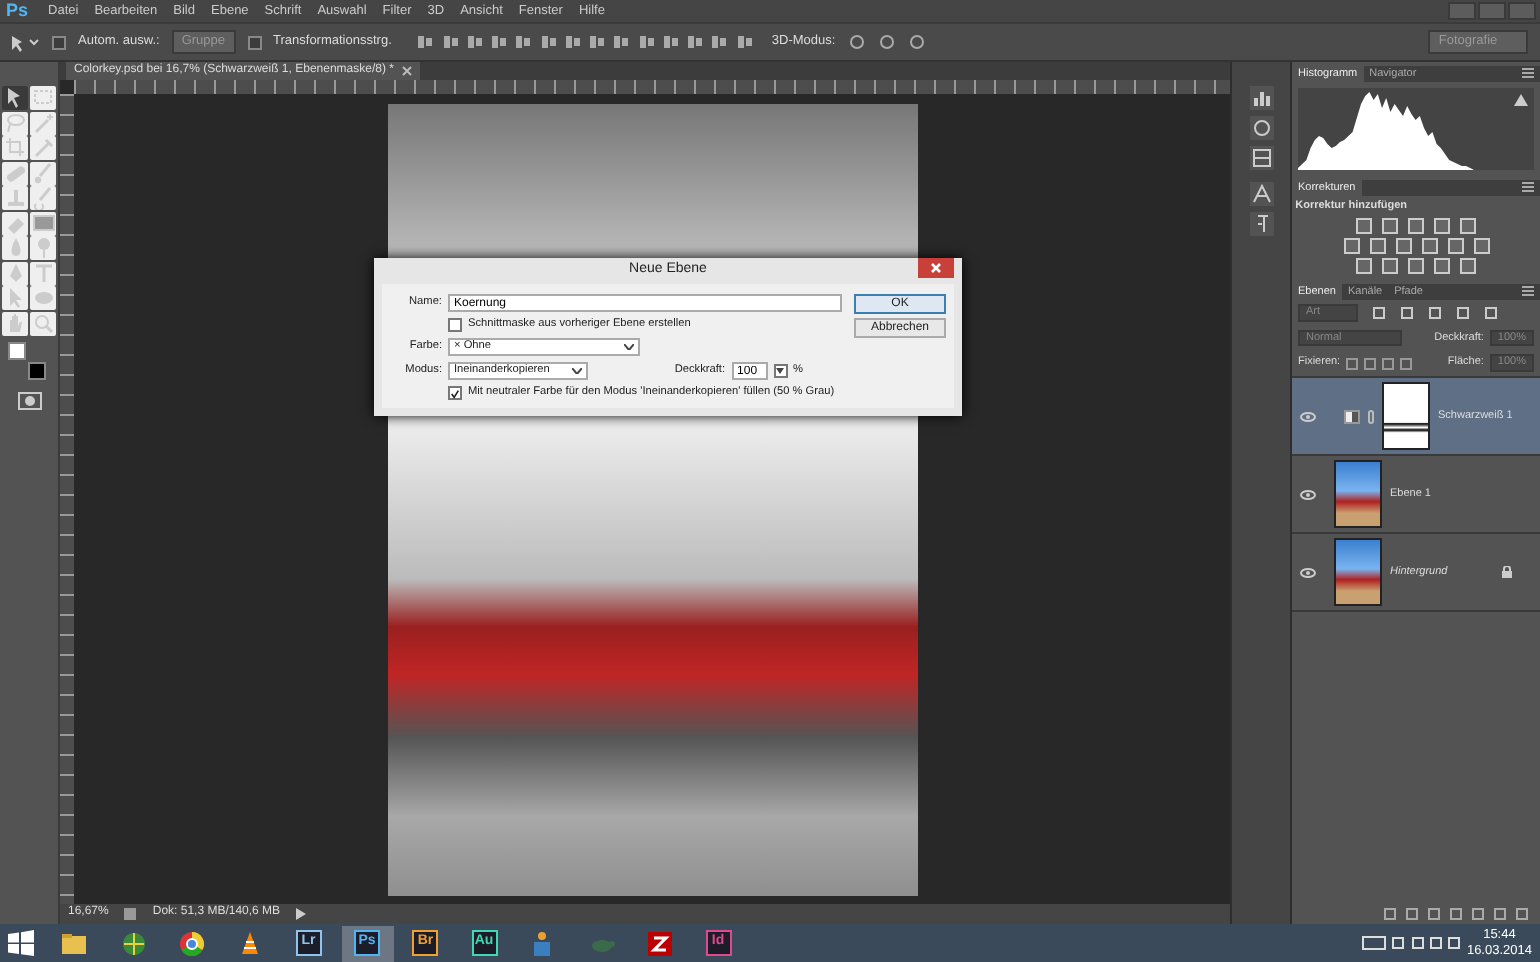 This screenshot has height=962, width=1540. I want to click on warning-icon, so click(1521, 100).